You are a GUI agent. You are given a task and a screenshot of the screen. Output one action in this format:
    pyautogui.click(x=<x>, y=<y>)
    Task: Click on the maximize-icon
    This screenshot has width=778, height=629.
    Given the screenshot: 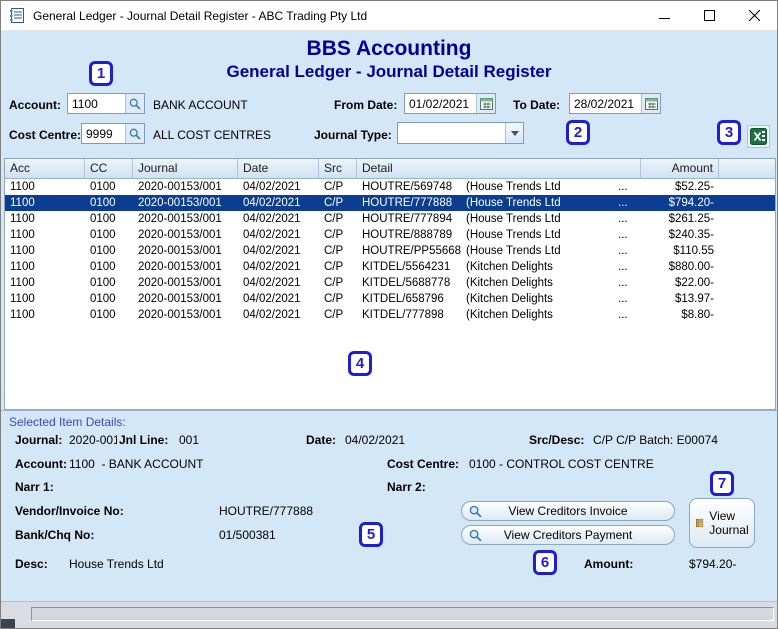 What is the action you would take?
    pyautogui.click(x=709, y=15)
    